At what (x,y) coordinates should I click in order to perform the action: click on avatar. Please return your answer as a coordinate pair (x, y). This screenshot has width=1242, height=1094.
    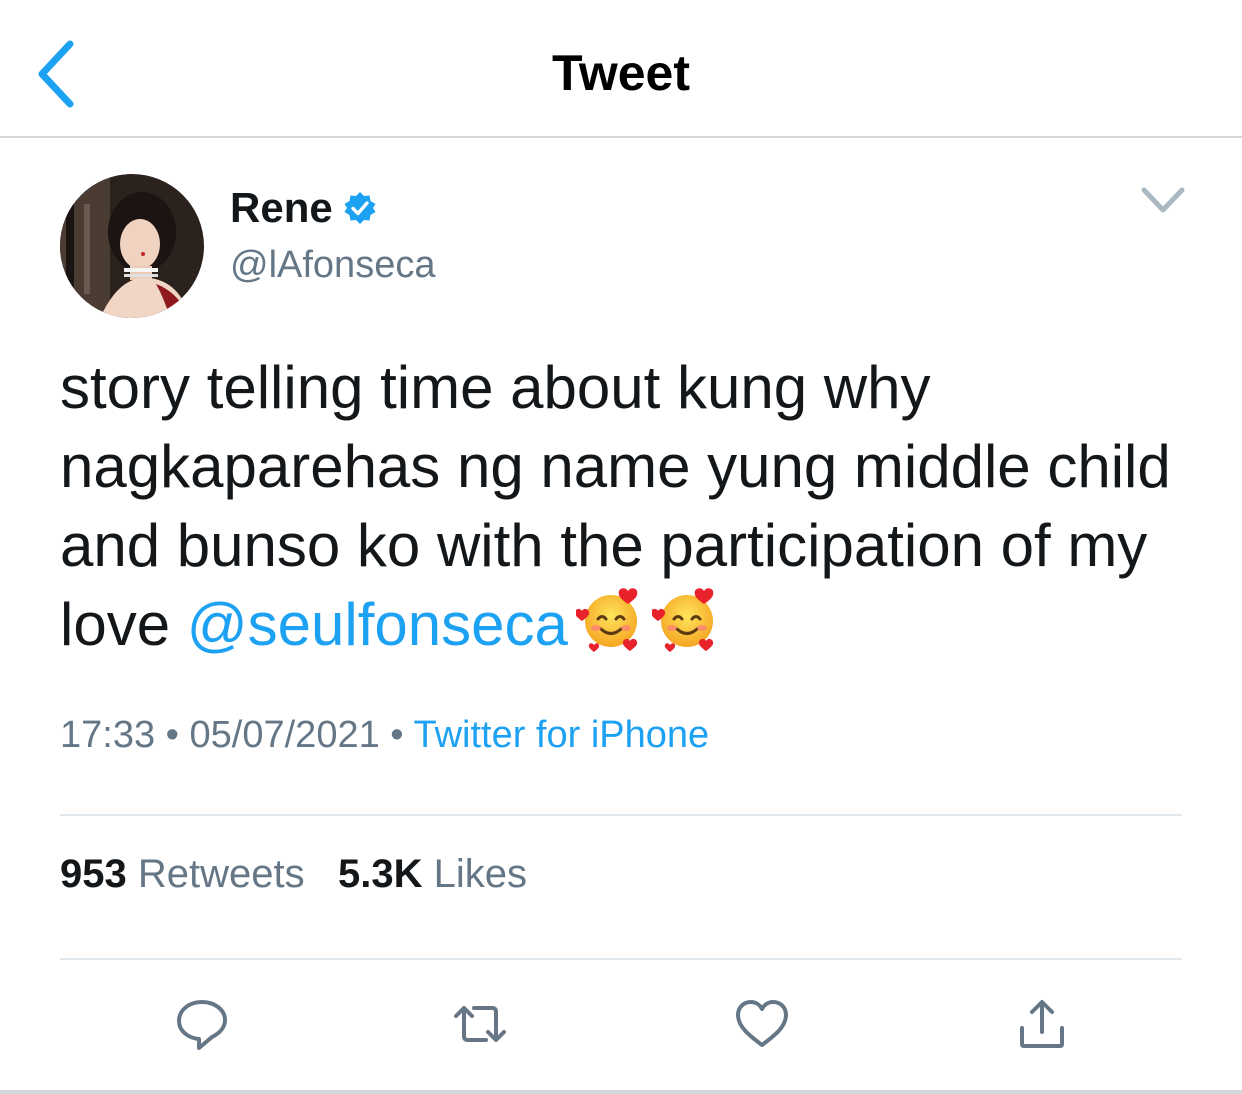
    Looking at the image, I should click on (132, 246).